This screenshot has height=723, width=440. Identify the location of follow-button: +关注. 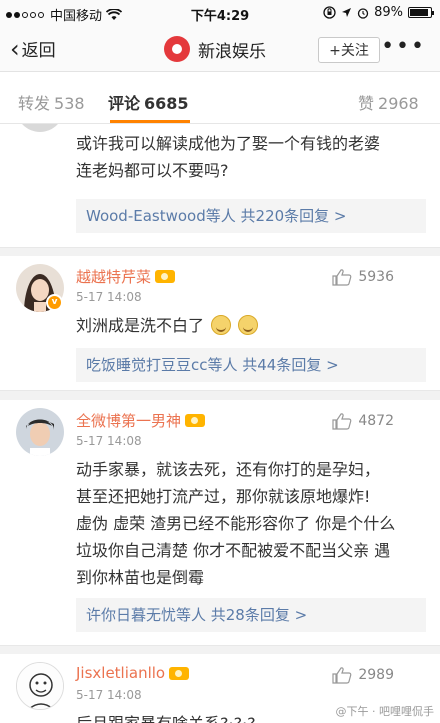
(349, 50).